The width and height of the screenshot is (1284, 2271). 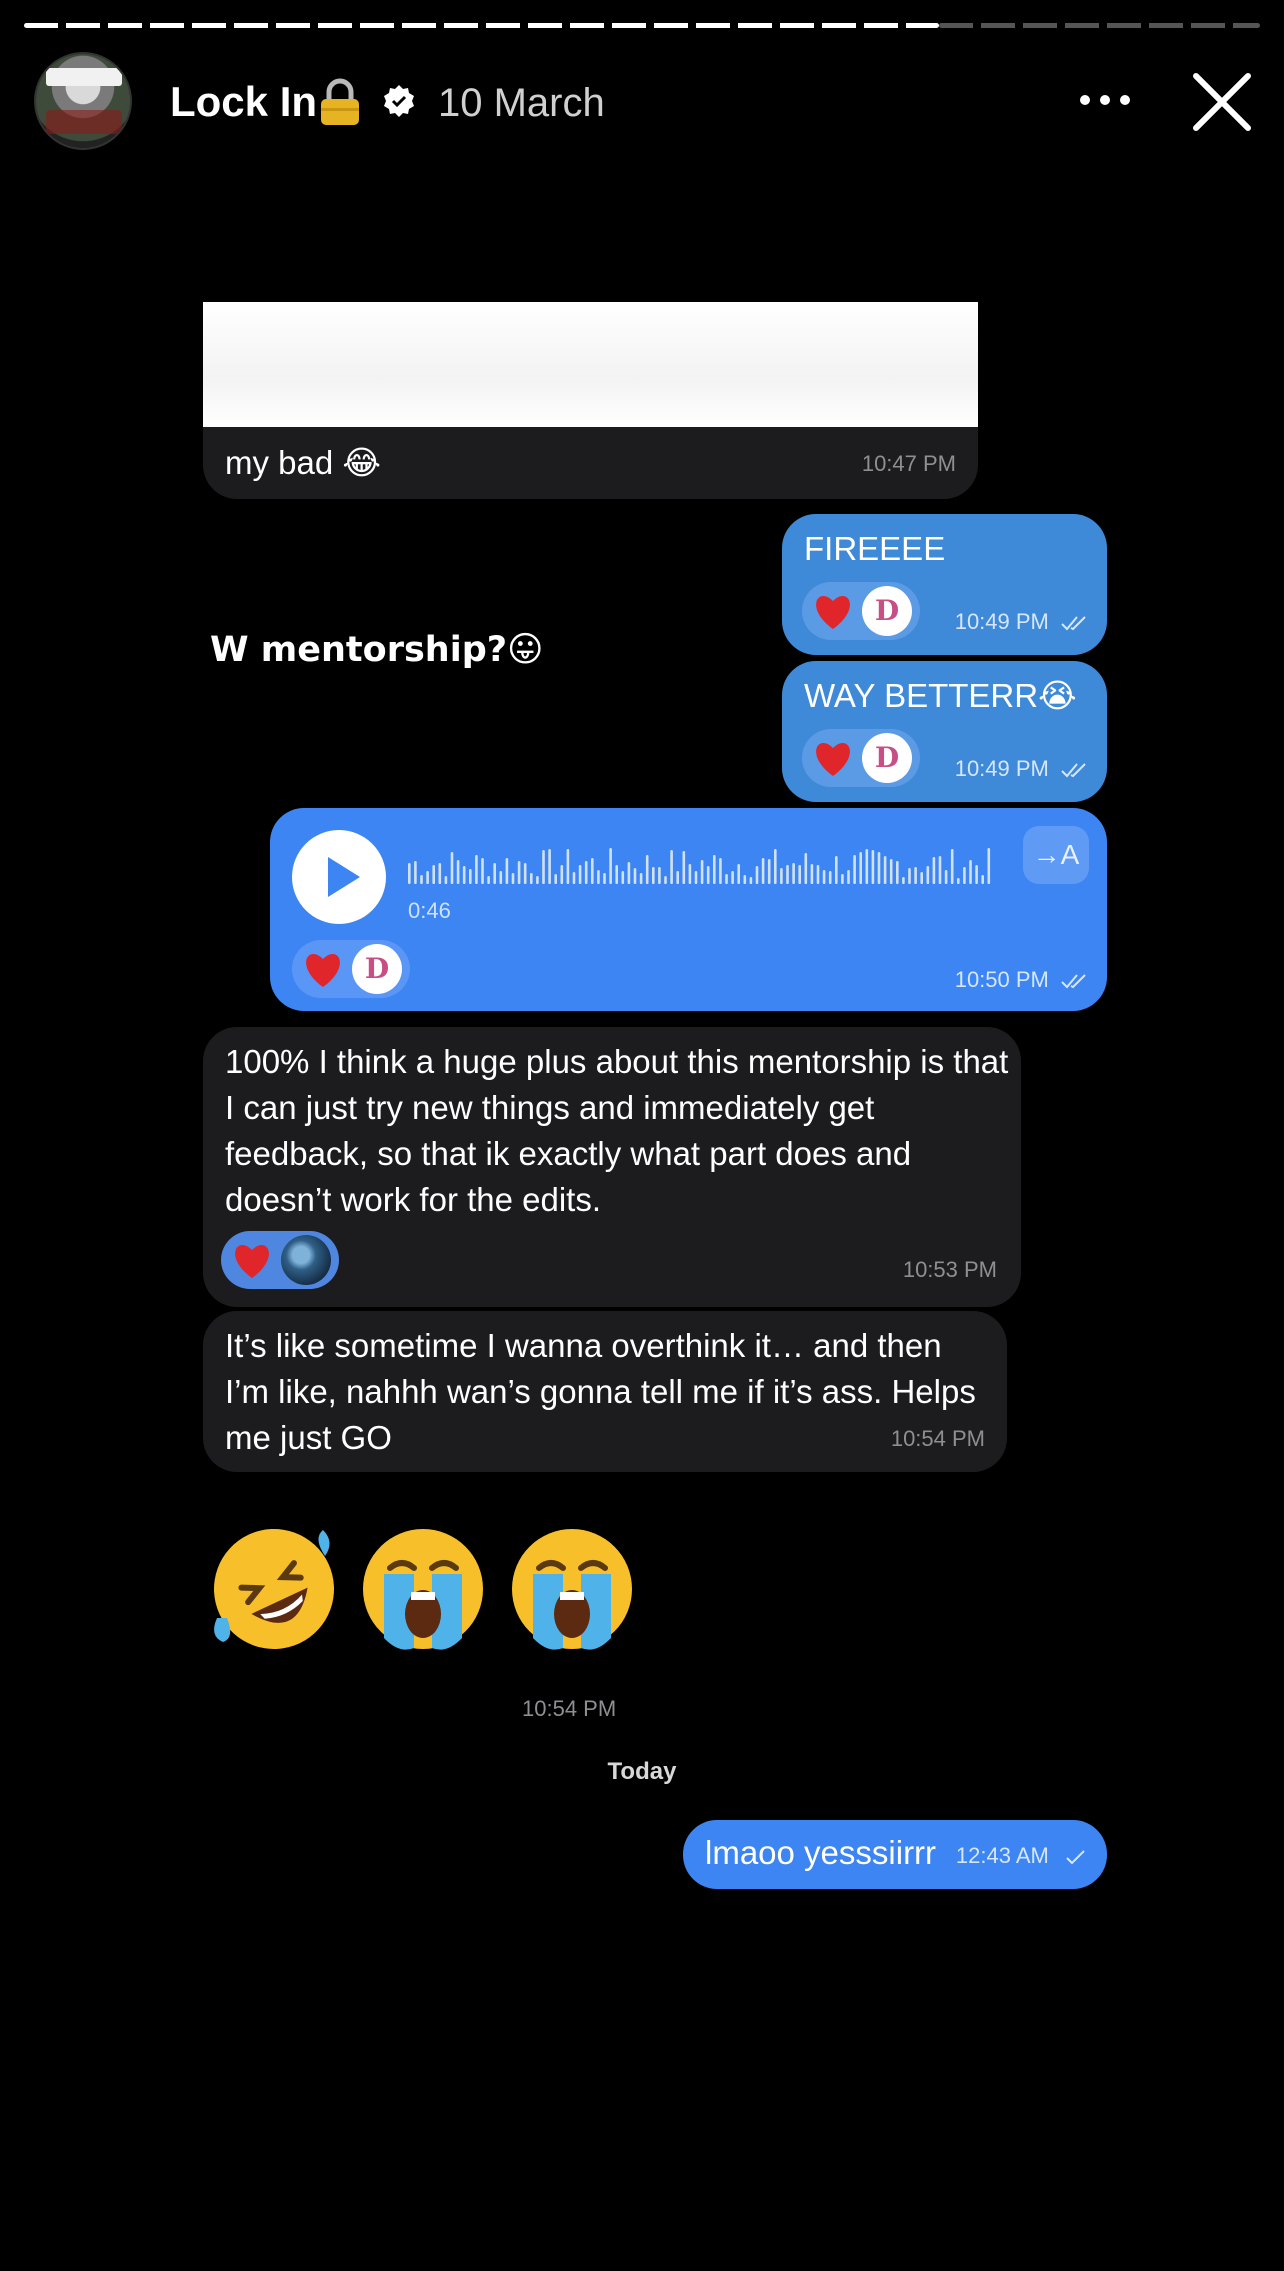 What do you see at coordinates (1056, 855) in the screenshot?
I see `transcribe-button: →A` at bounding box center [1056, 855].